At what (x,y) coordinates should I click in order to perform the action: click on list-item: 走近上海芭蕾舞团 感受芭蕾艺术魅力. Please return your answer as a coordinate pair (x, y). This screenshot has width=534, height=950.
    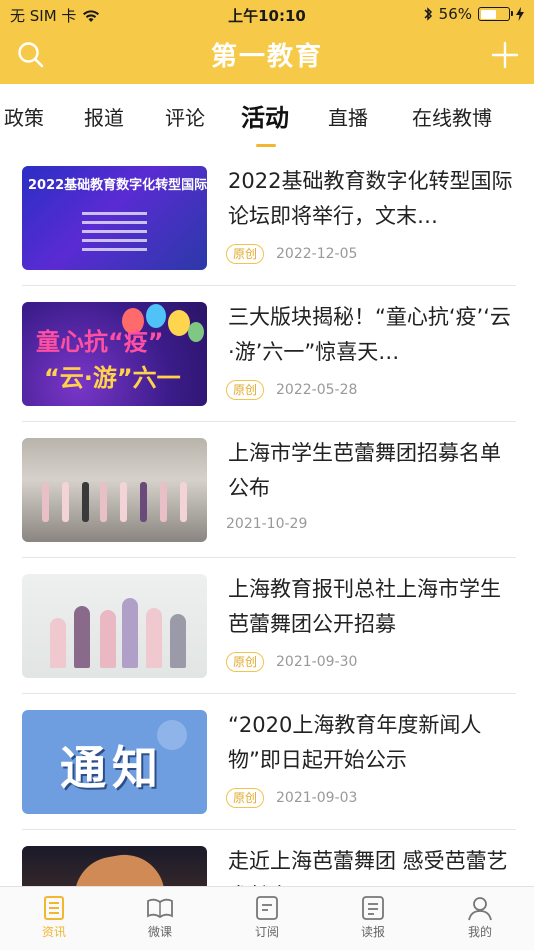
    Looking at the image, I should click on (269, 858).